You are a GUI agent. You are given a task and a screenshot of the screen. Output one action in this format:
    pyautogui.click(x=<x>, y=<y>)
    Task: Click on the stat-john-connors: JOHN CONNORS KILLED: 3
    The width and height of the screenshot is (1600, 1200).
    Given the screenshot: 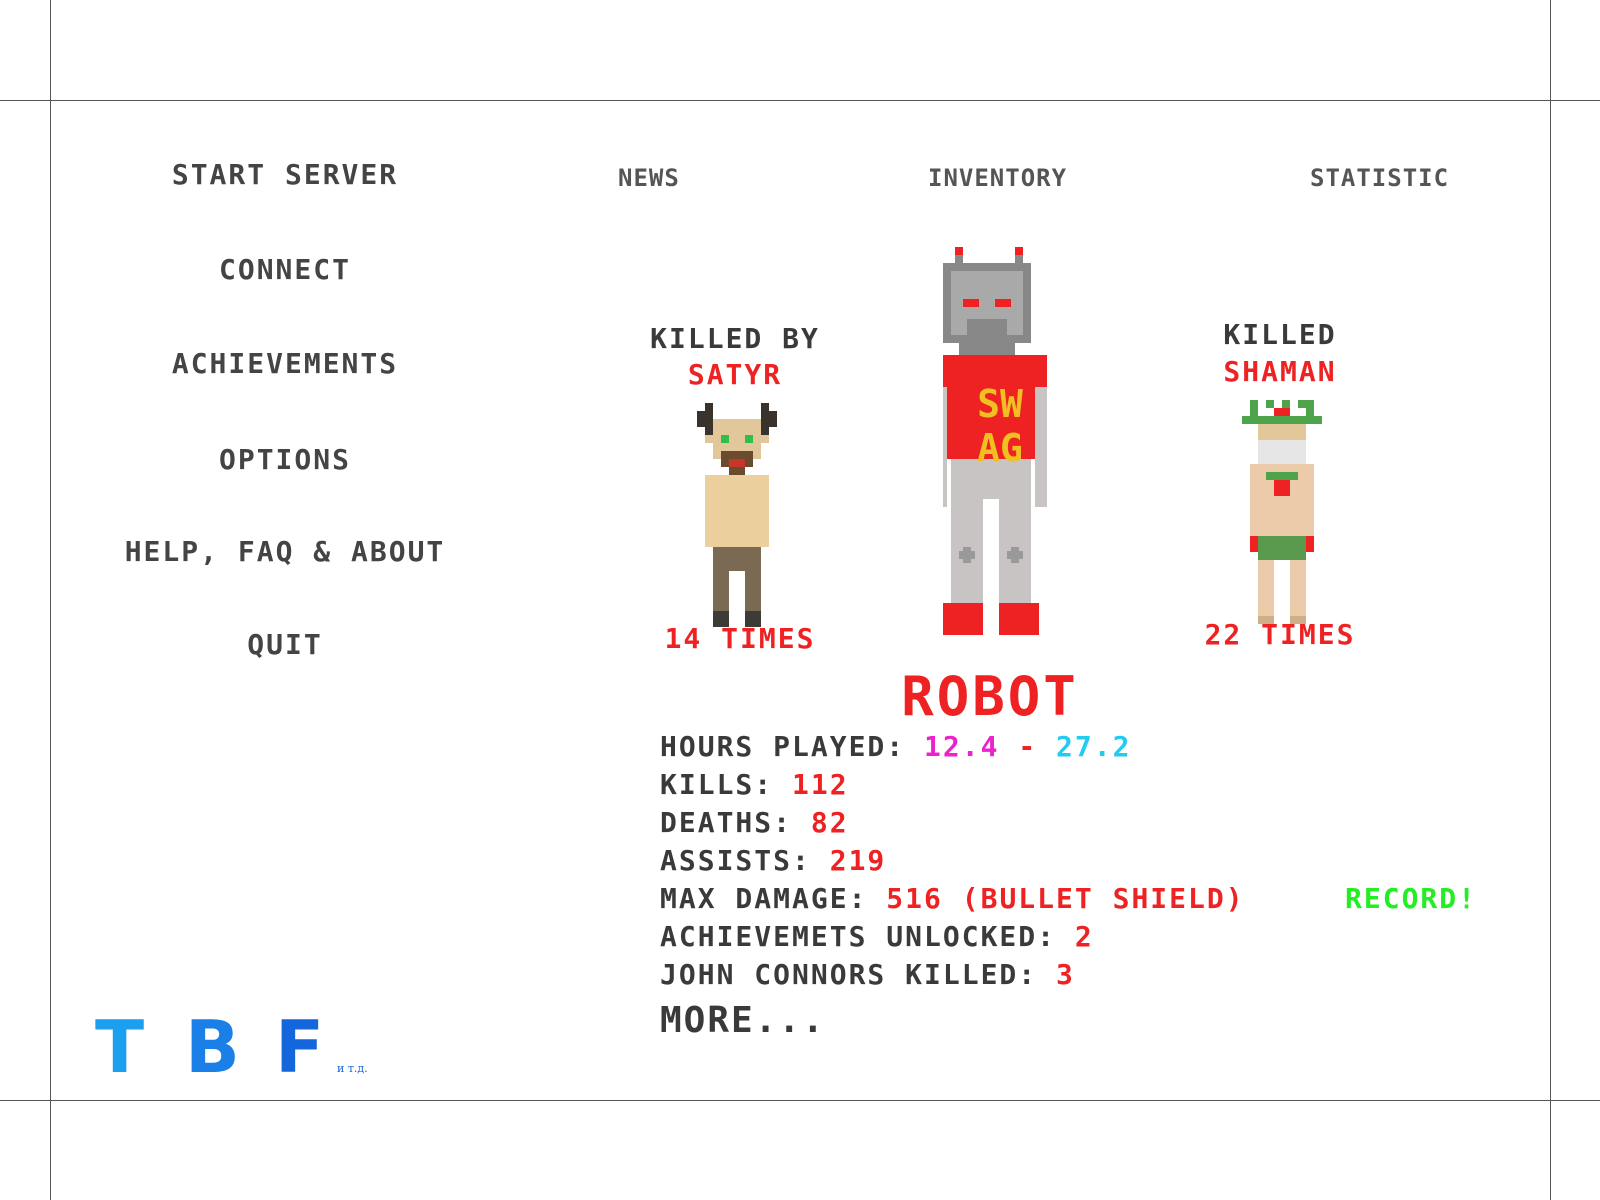 What is the action you would take?
    pyautogui.click(x=867, y=974)
    